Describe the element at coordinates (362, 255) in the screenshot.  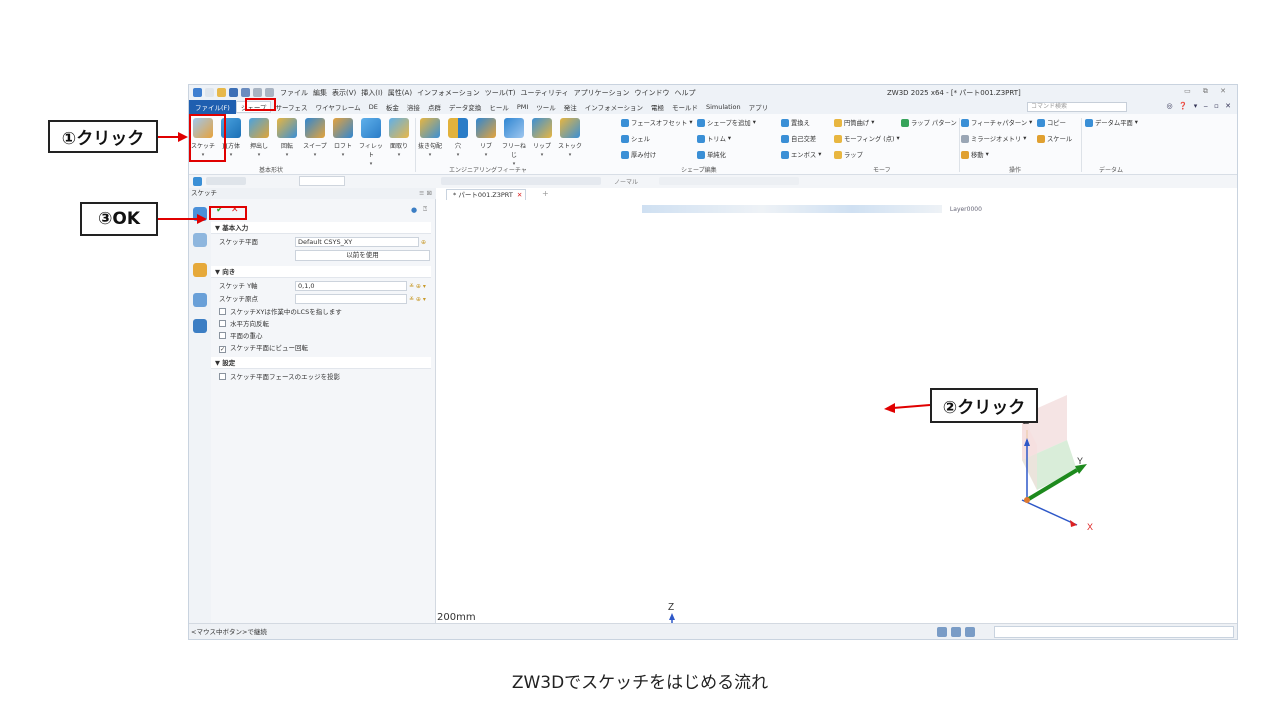
I see `use-previous-button: 以前を使用` at that location.